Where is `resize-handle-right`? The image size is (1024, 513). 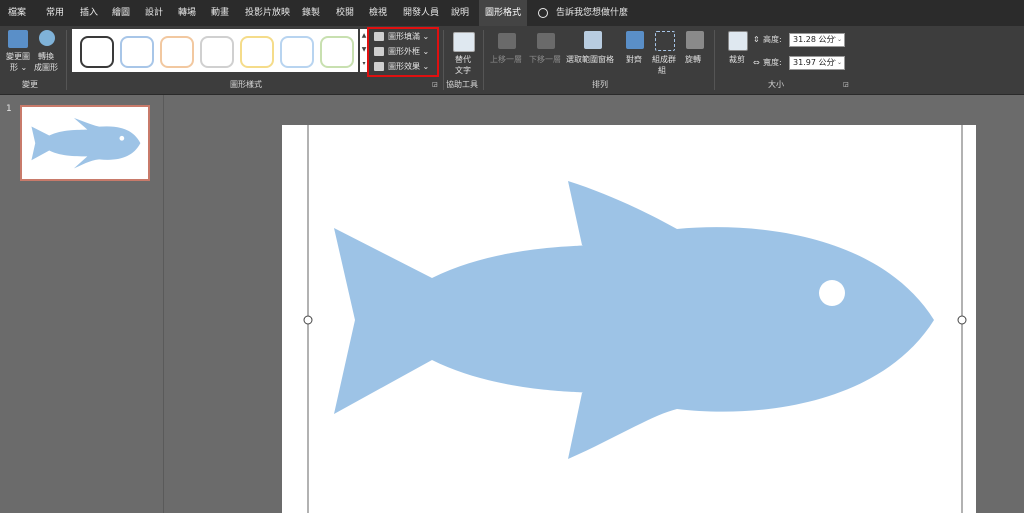
resize-handle-right is located at coordinates (962, 320).